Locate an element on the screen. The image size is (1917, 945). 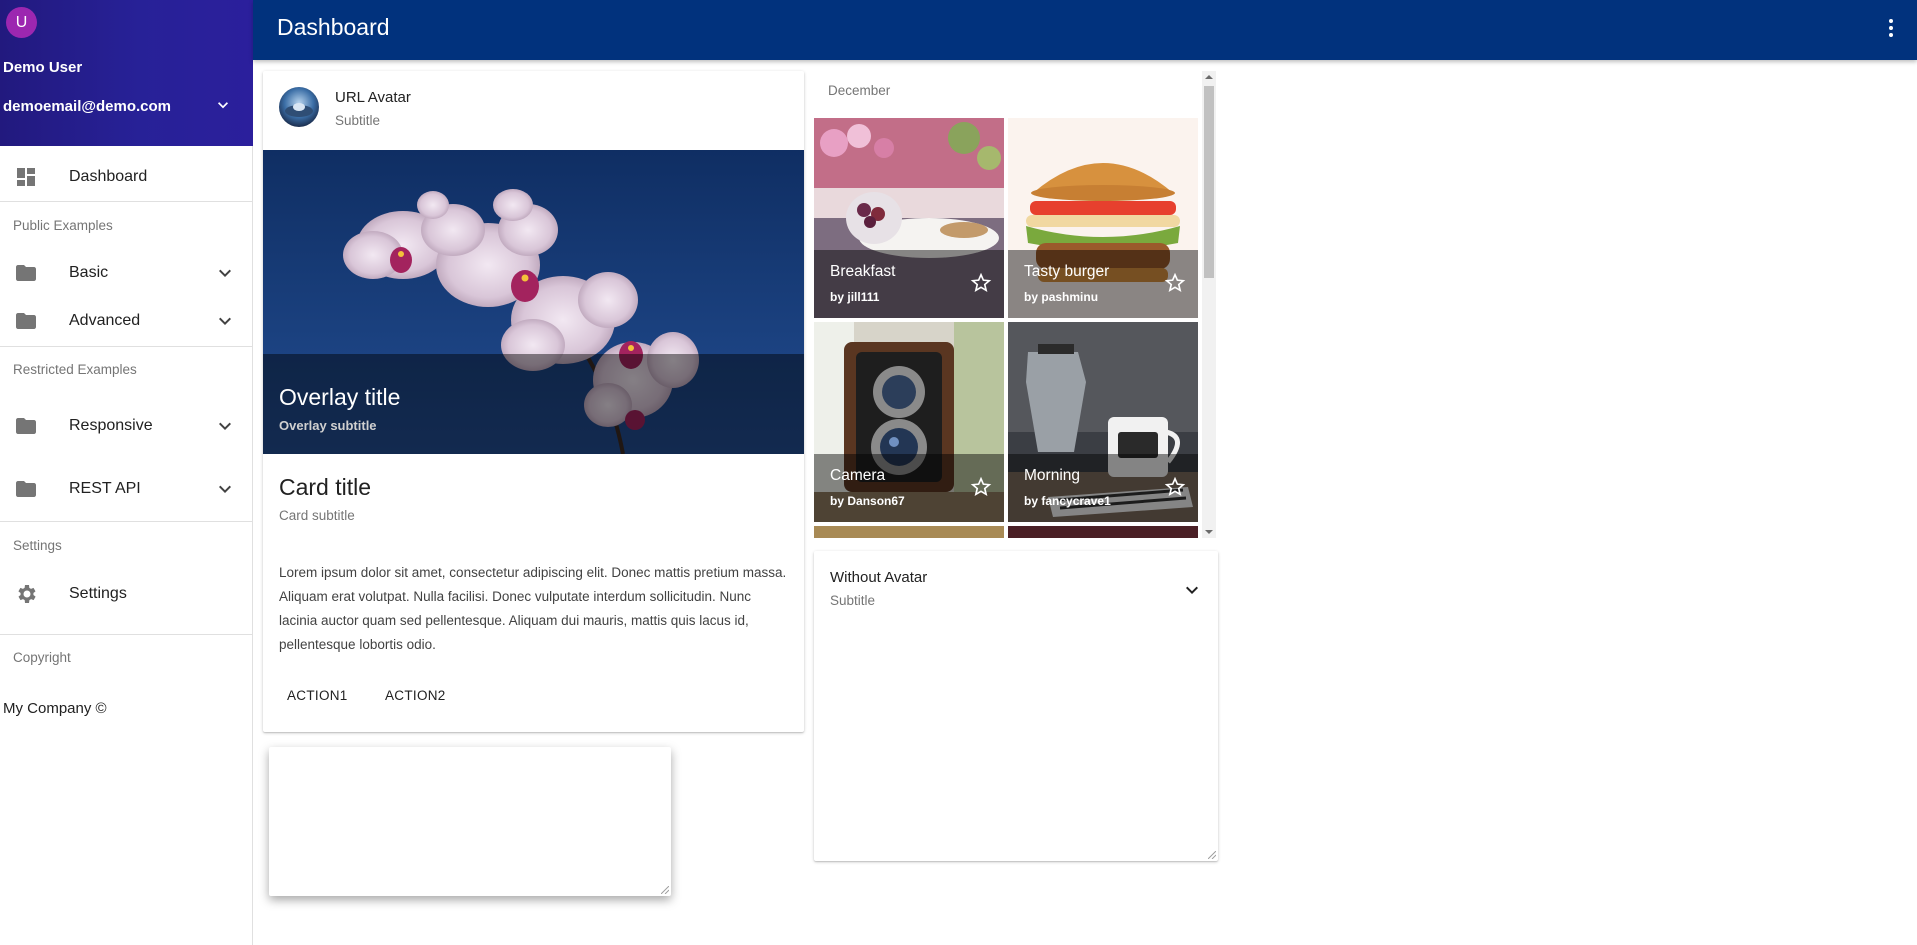
grid-tile-morning: Morning by fancycrave1 is located at coordinates (1103, 422).